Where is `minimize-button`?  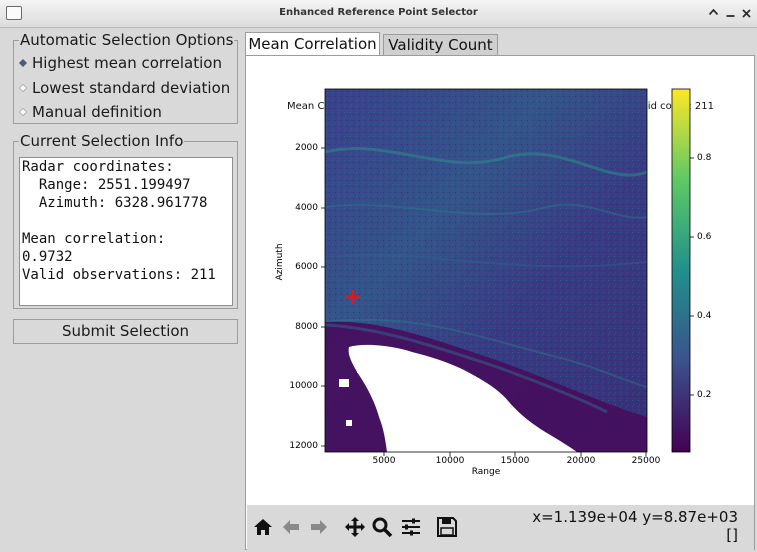
minimize-button is located at coordinates (730, 13).